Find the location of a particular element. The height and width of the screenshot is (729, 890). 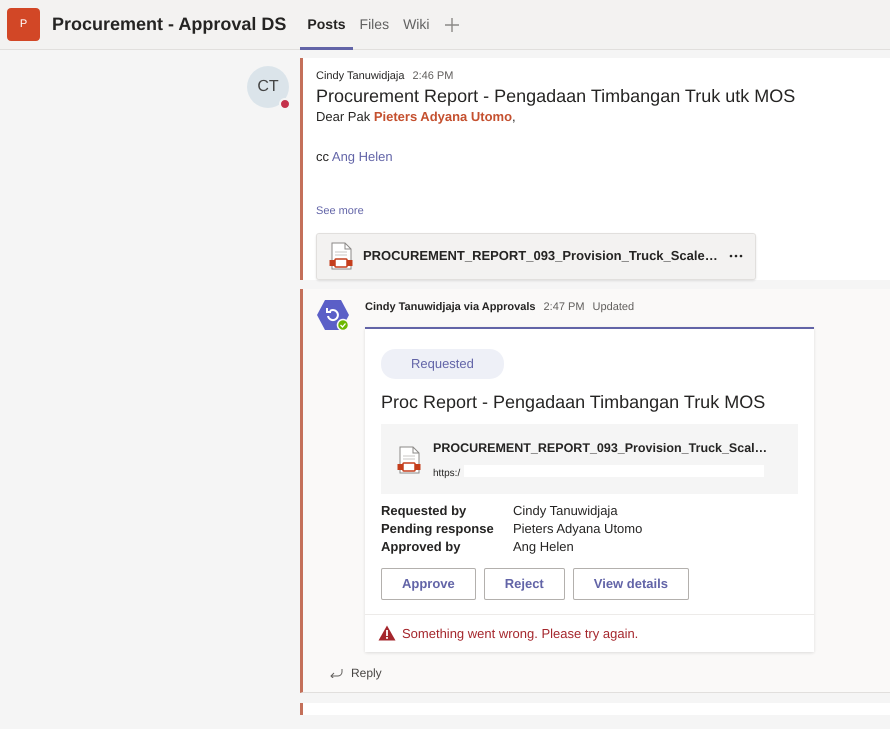

cc-text: cc Ang Helen is located at coordinates (355, 157).